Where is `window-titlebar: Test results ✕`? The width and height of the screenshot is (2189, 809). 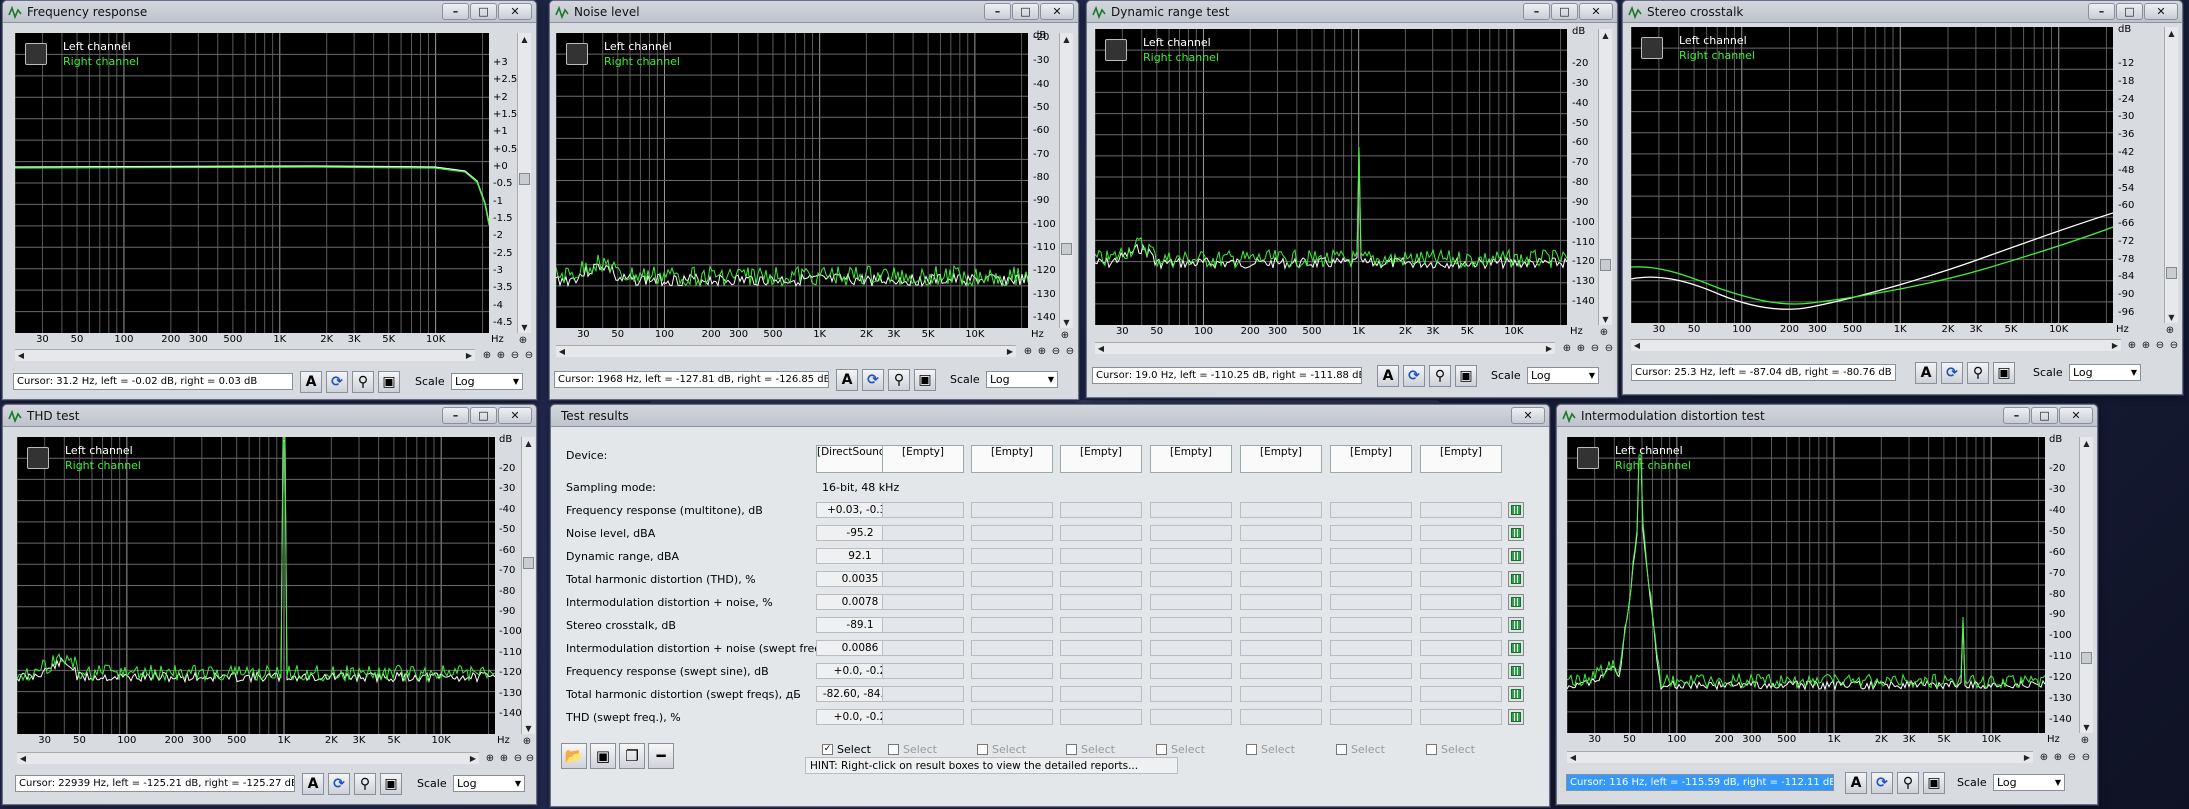
window-titlebar: Test results ✕ is located at coordinates (1050, 416).